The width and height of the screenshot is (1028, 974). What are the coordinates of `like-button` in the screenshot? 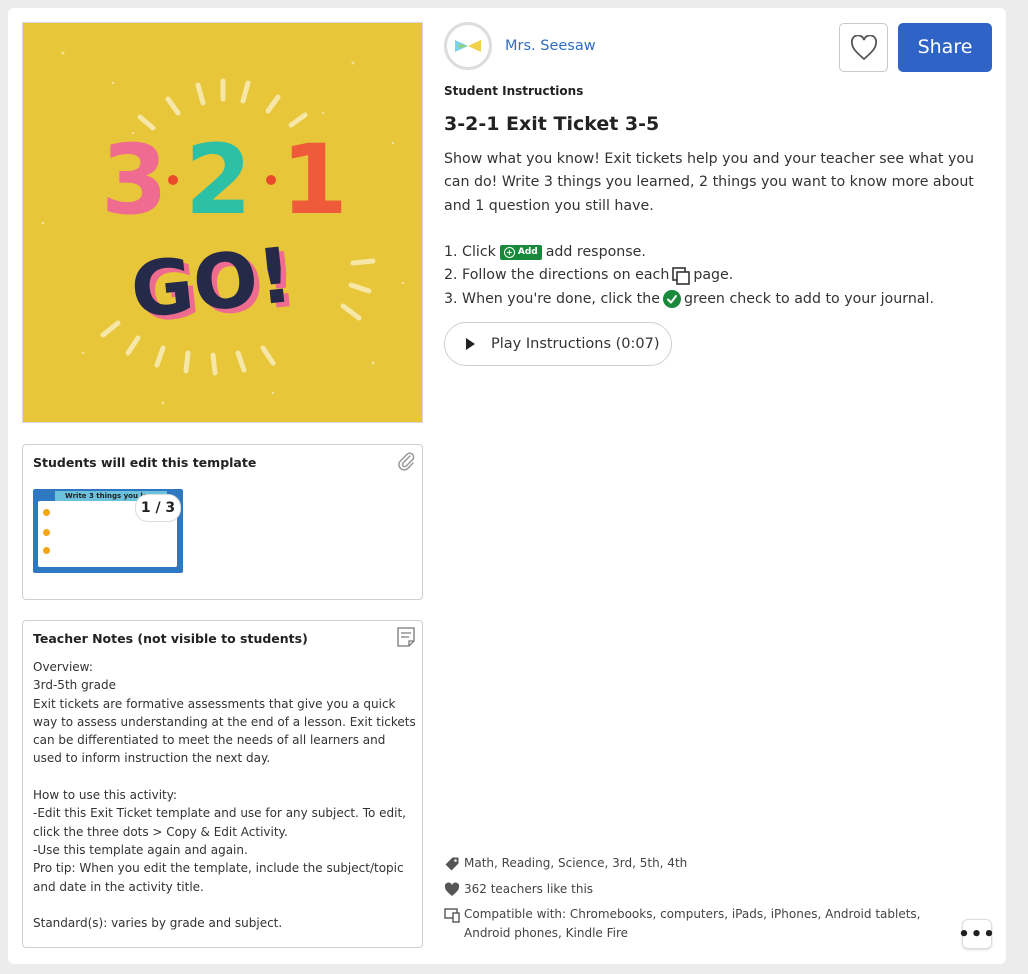 It's located at (863, 47).